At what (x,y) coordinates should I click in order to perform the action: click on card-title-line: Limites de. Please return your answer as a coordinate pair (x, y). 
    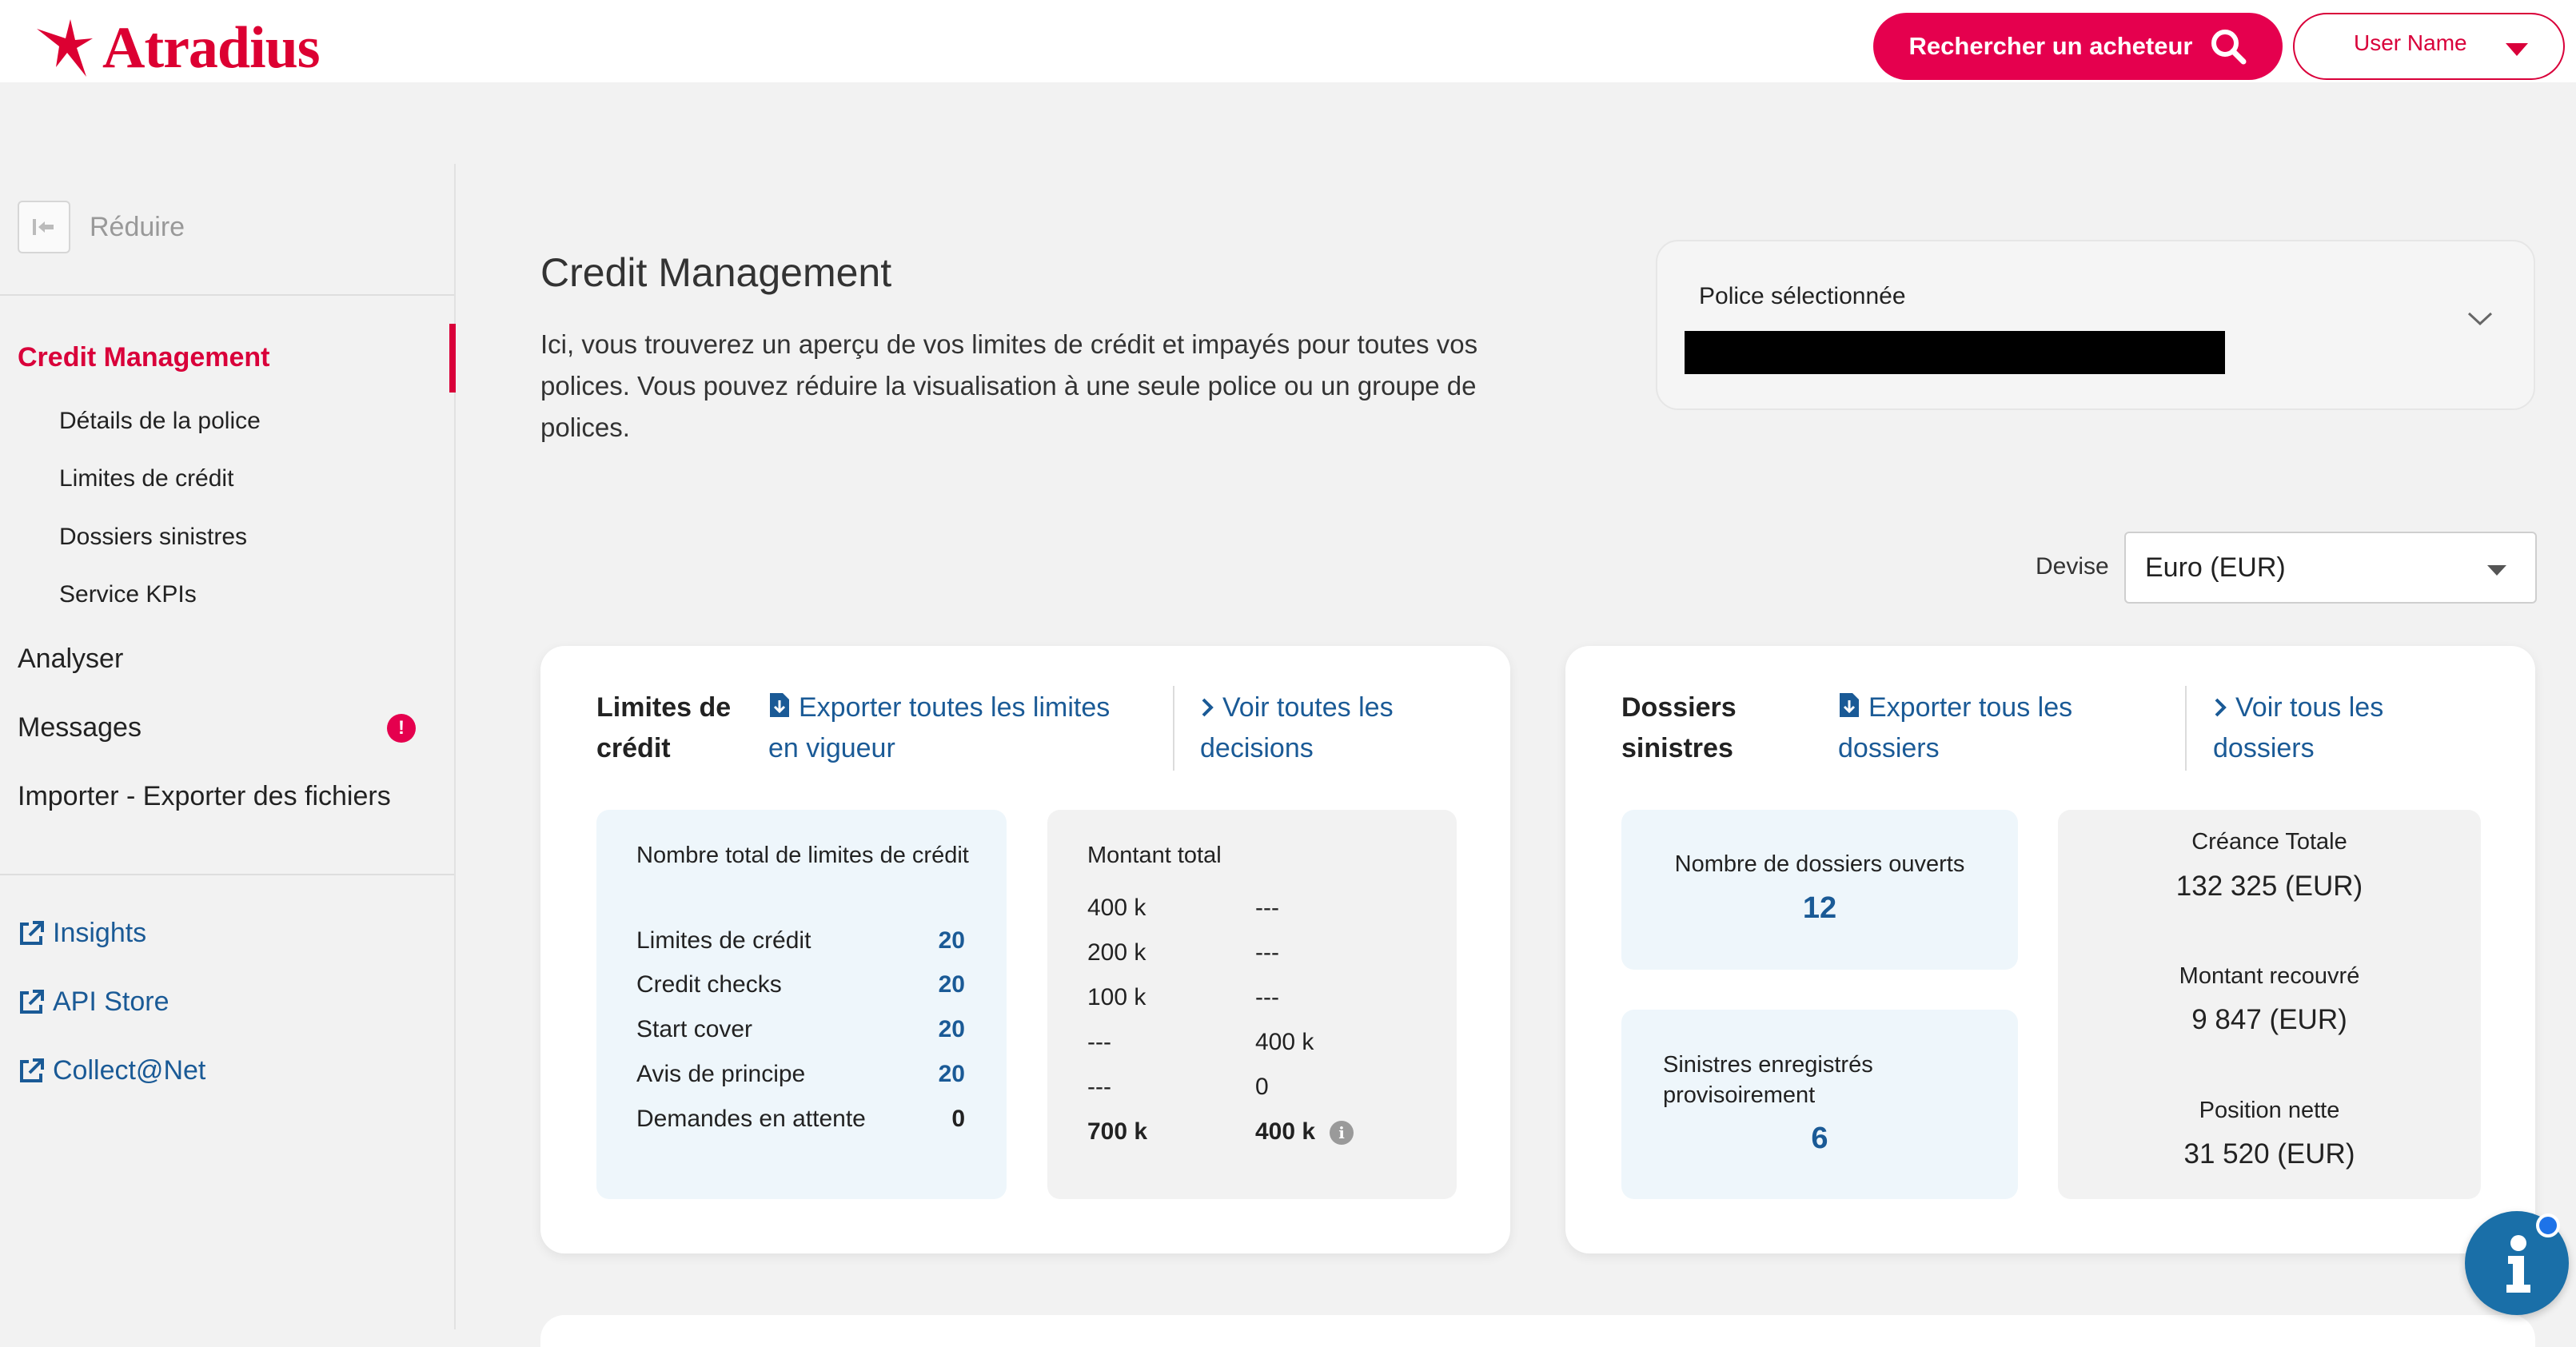
    Looking at the image, I should click on (664, 707).